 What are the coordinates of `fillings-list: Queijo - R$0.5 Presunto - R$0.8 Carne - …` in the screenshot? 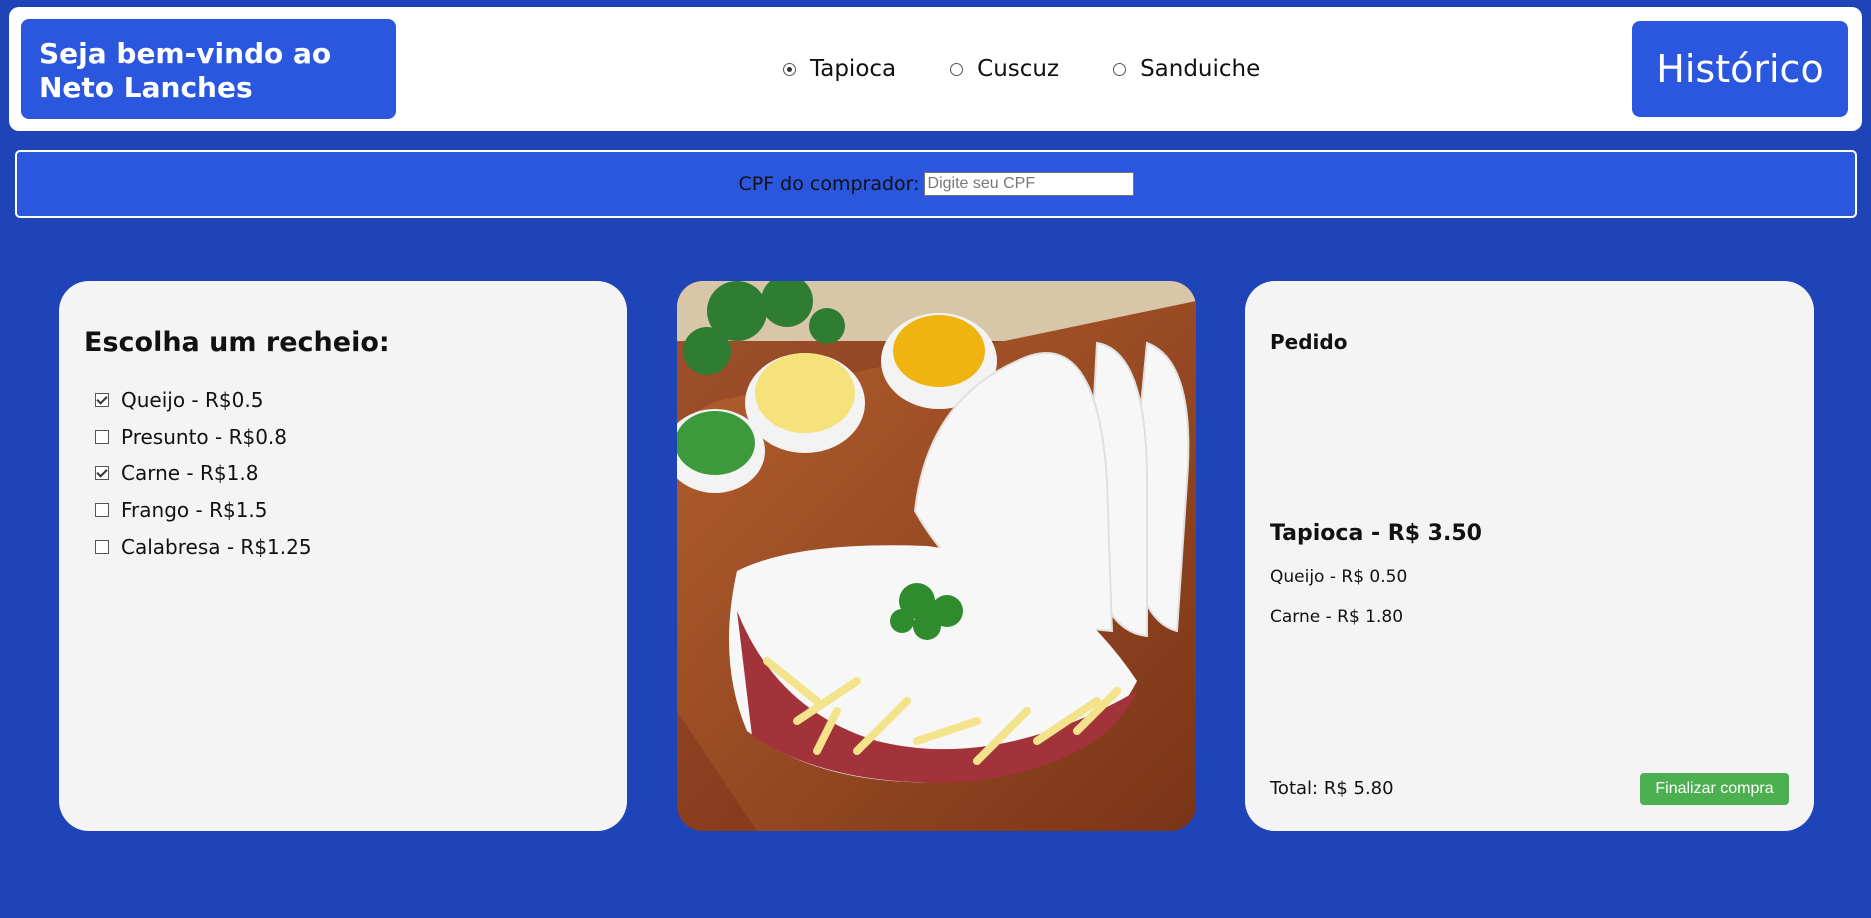 It's located at (203, 473).